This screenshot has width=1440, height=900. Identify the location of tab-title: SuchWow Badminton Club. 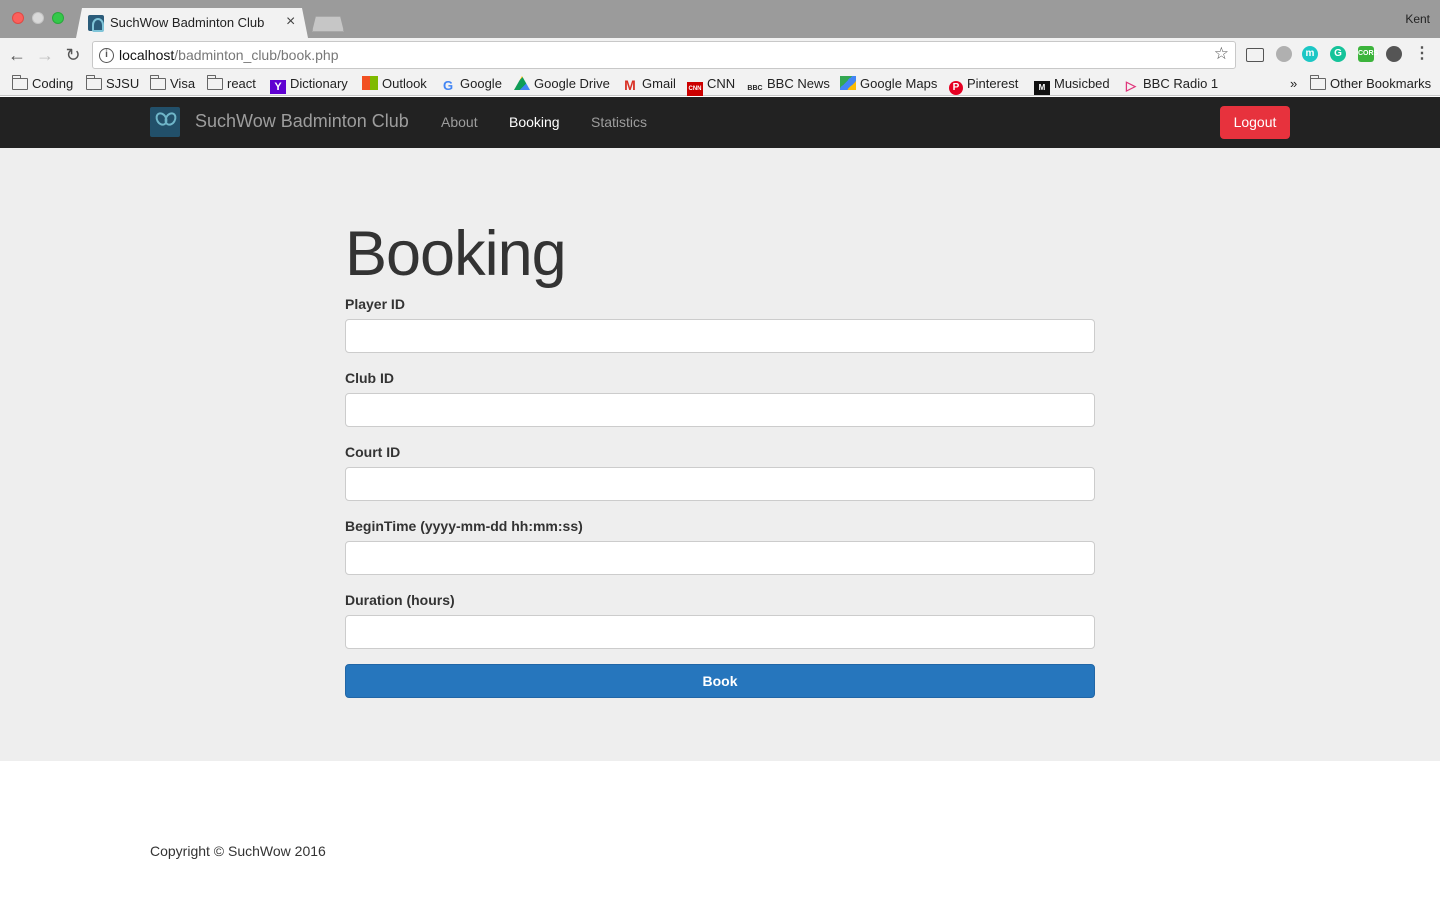
(187, 22).